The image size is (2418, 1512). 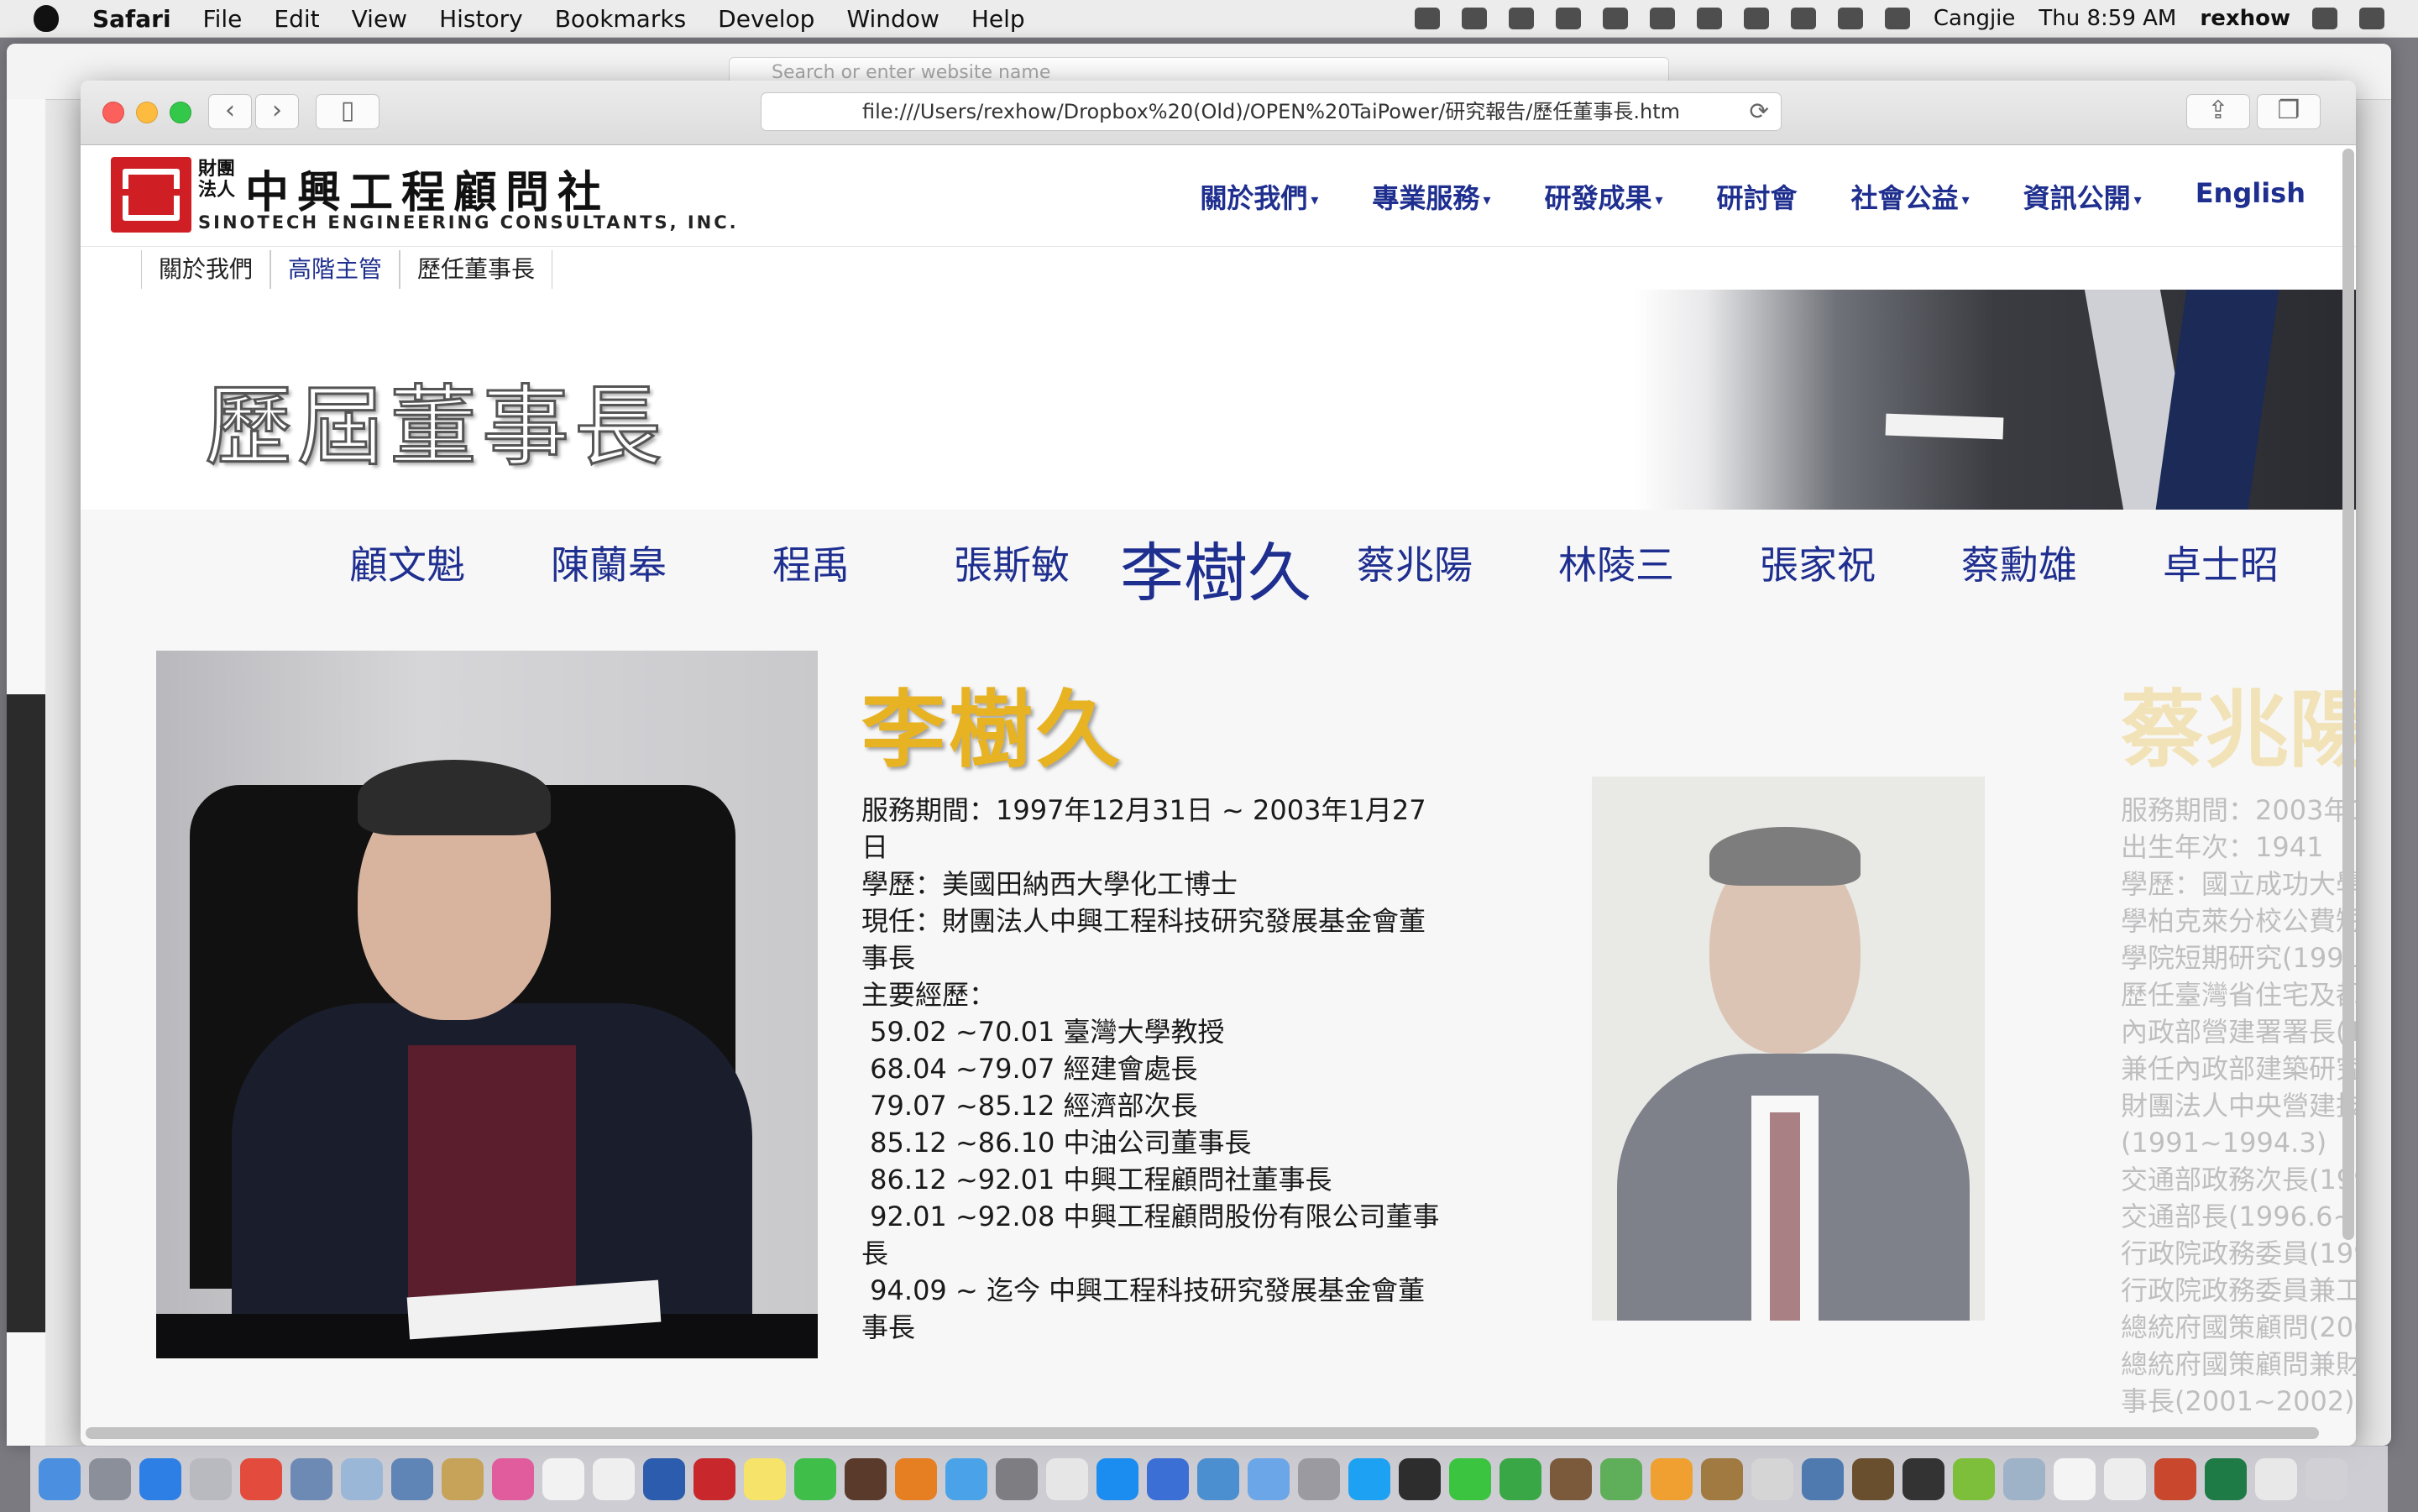 I want to click on menu-window: Window, so click(x=892, y=19).